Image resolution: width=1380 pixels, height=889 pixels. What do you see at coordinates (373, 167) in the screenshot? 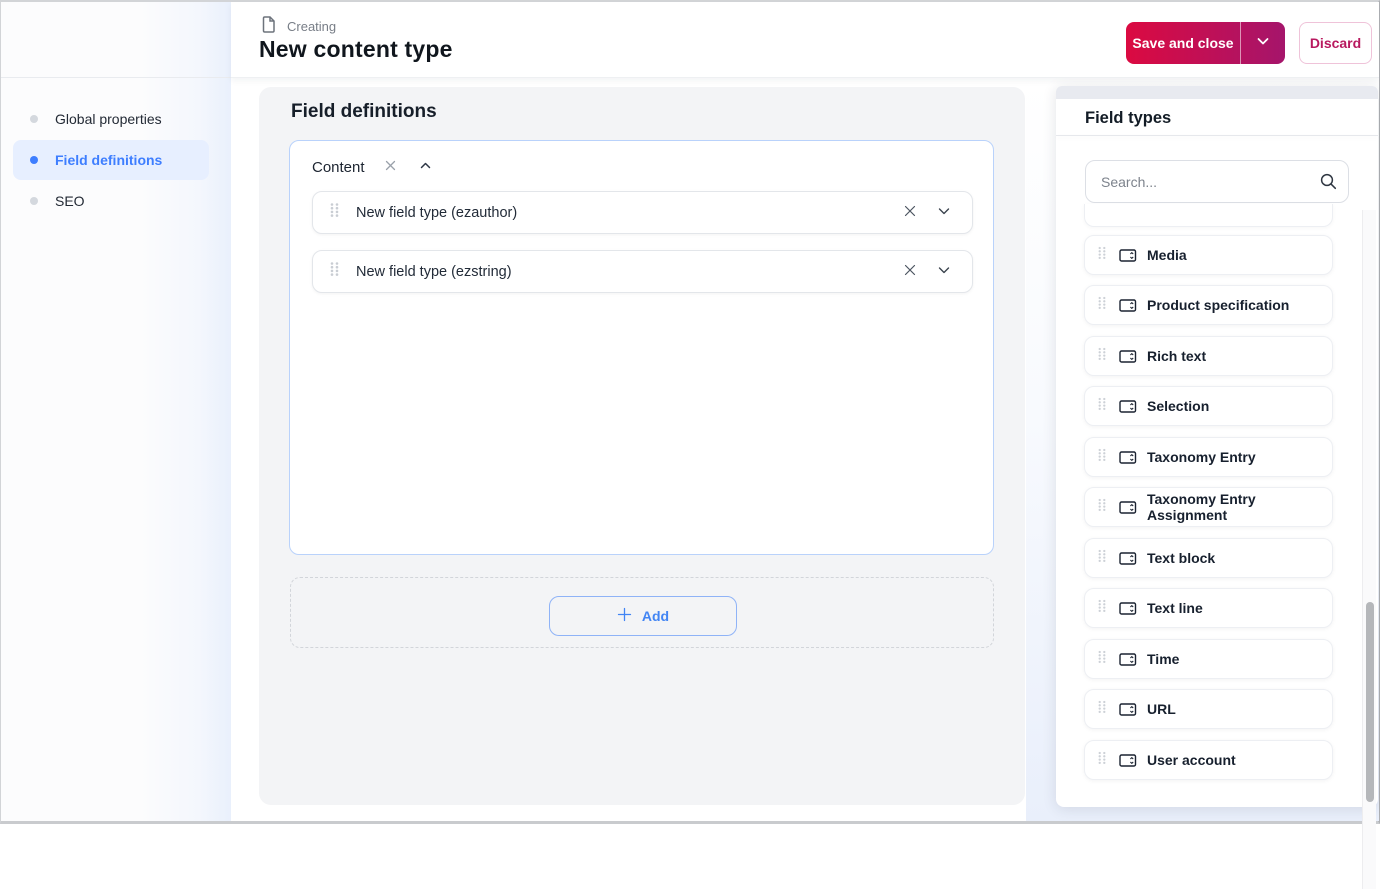
I see `field-group-header: Content` at bounding box center [373, 167].